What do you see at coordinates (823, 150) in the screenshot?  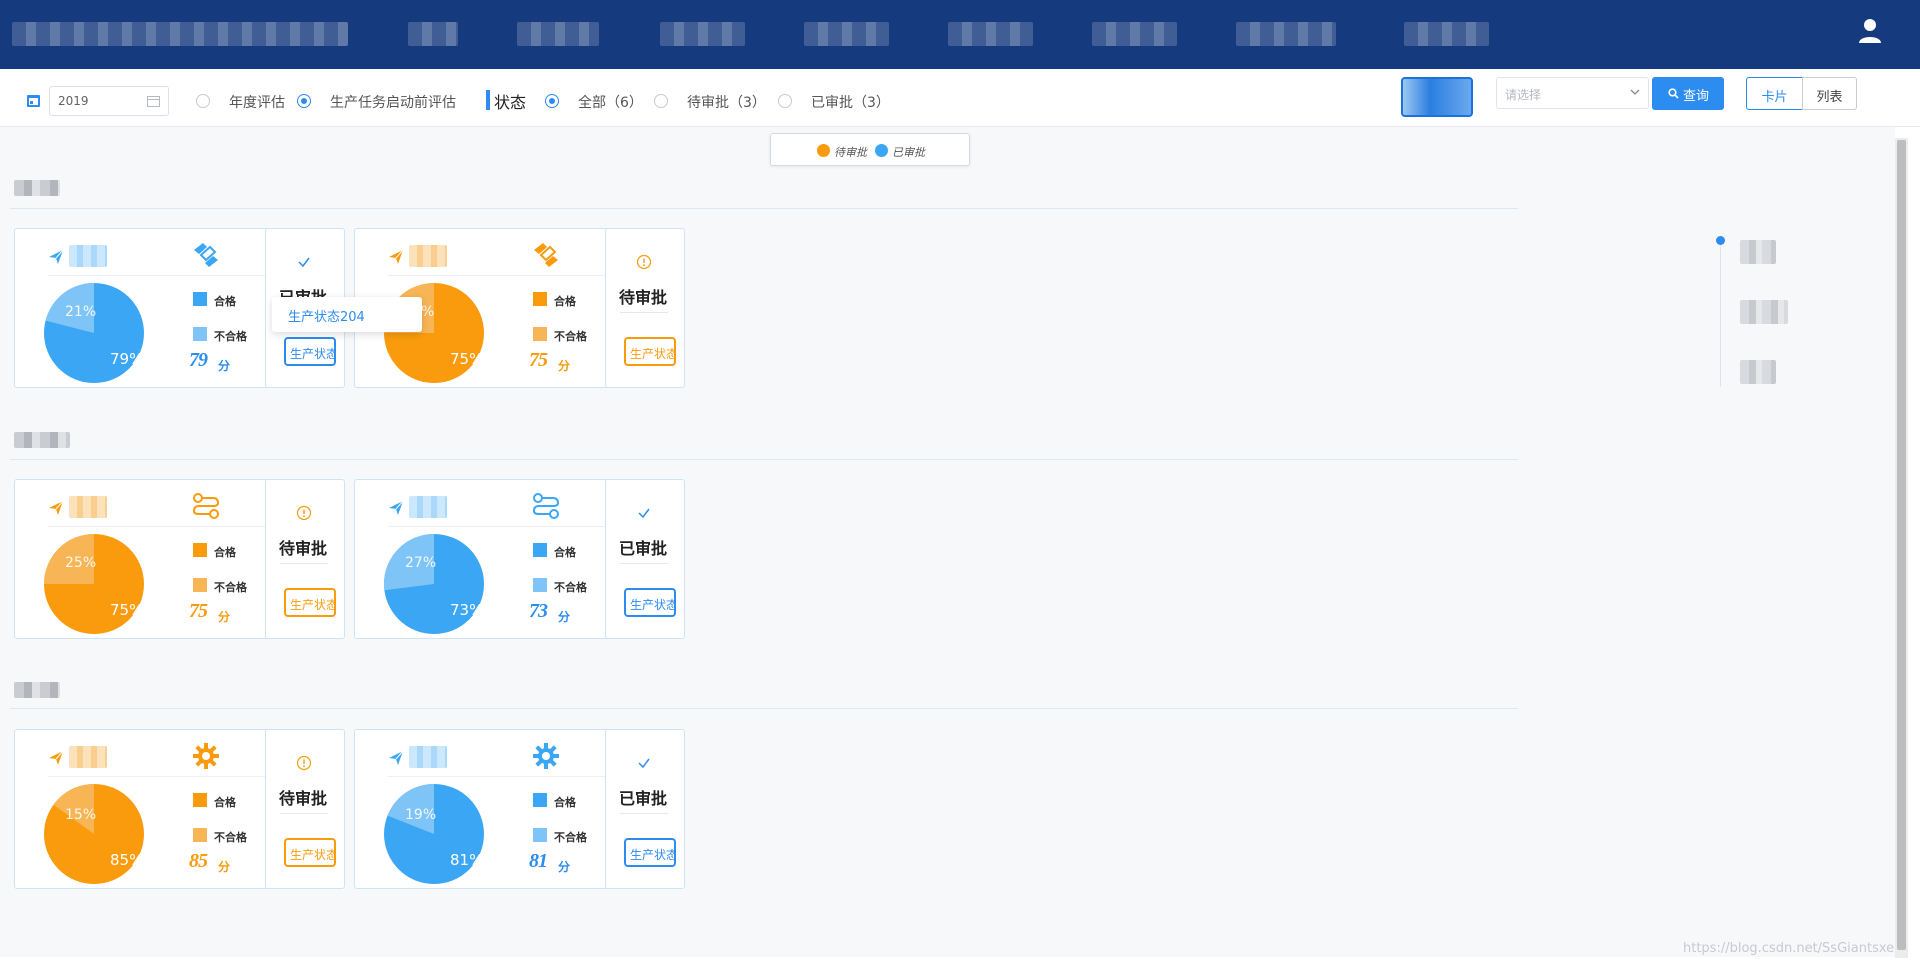 I see `legend-pending-dot` at bounding box center [823, 150].